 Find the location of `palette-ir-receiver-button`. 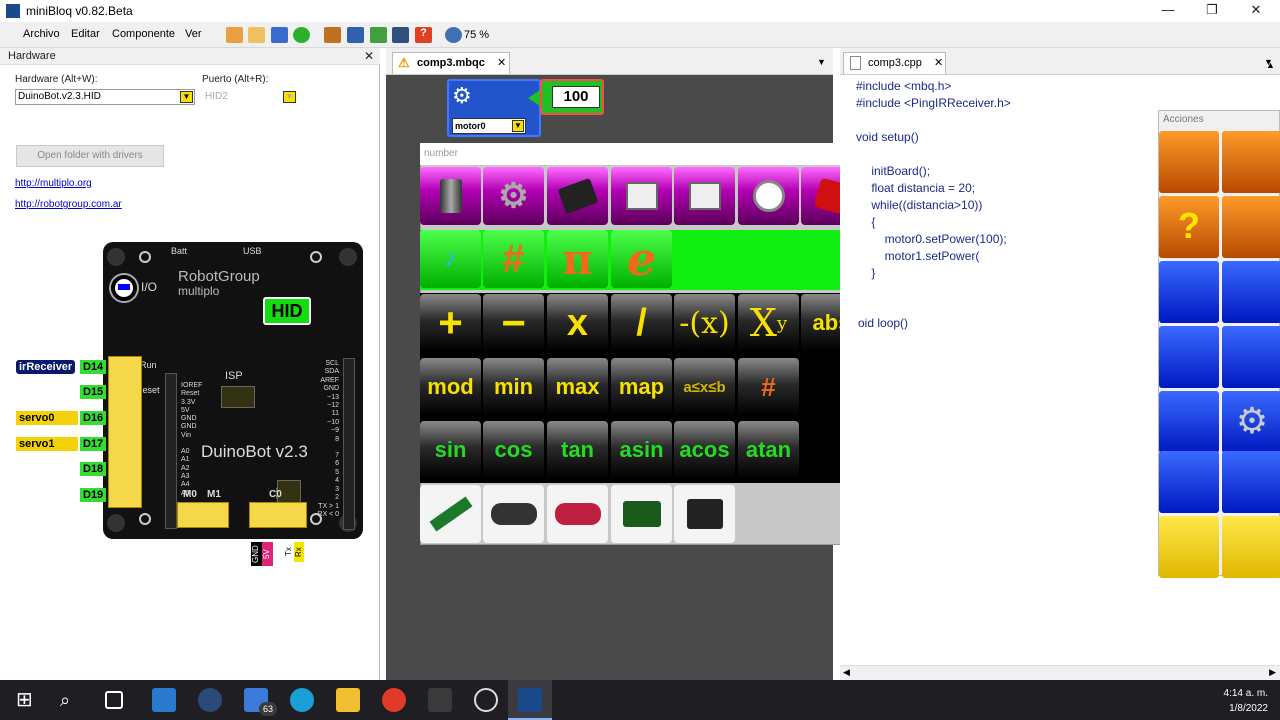

palette-ir-receiver-button is located at coordinates (704, 514).